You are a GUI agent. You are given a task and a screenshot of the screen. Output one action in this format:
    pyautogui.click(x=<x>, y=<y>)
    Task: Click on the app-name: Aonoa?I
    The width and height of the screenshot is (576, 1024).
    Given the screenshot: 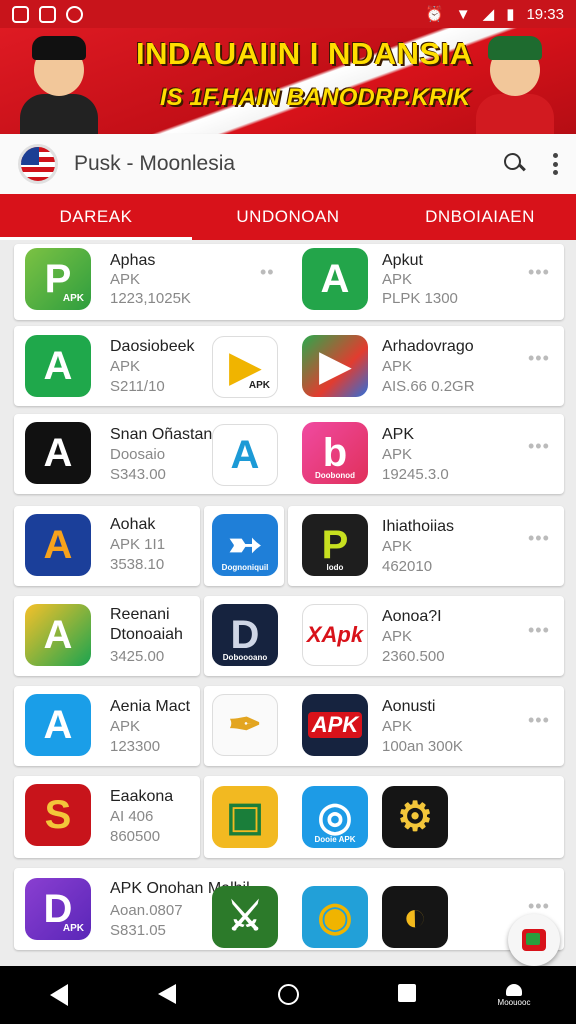 What is the action you would take?
    pyautogui.click(x=412, y=616)
    